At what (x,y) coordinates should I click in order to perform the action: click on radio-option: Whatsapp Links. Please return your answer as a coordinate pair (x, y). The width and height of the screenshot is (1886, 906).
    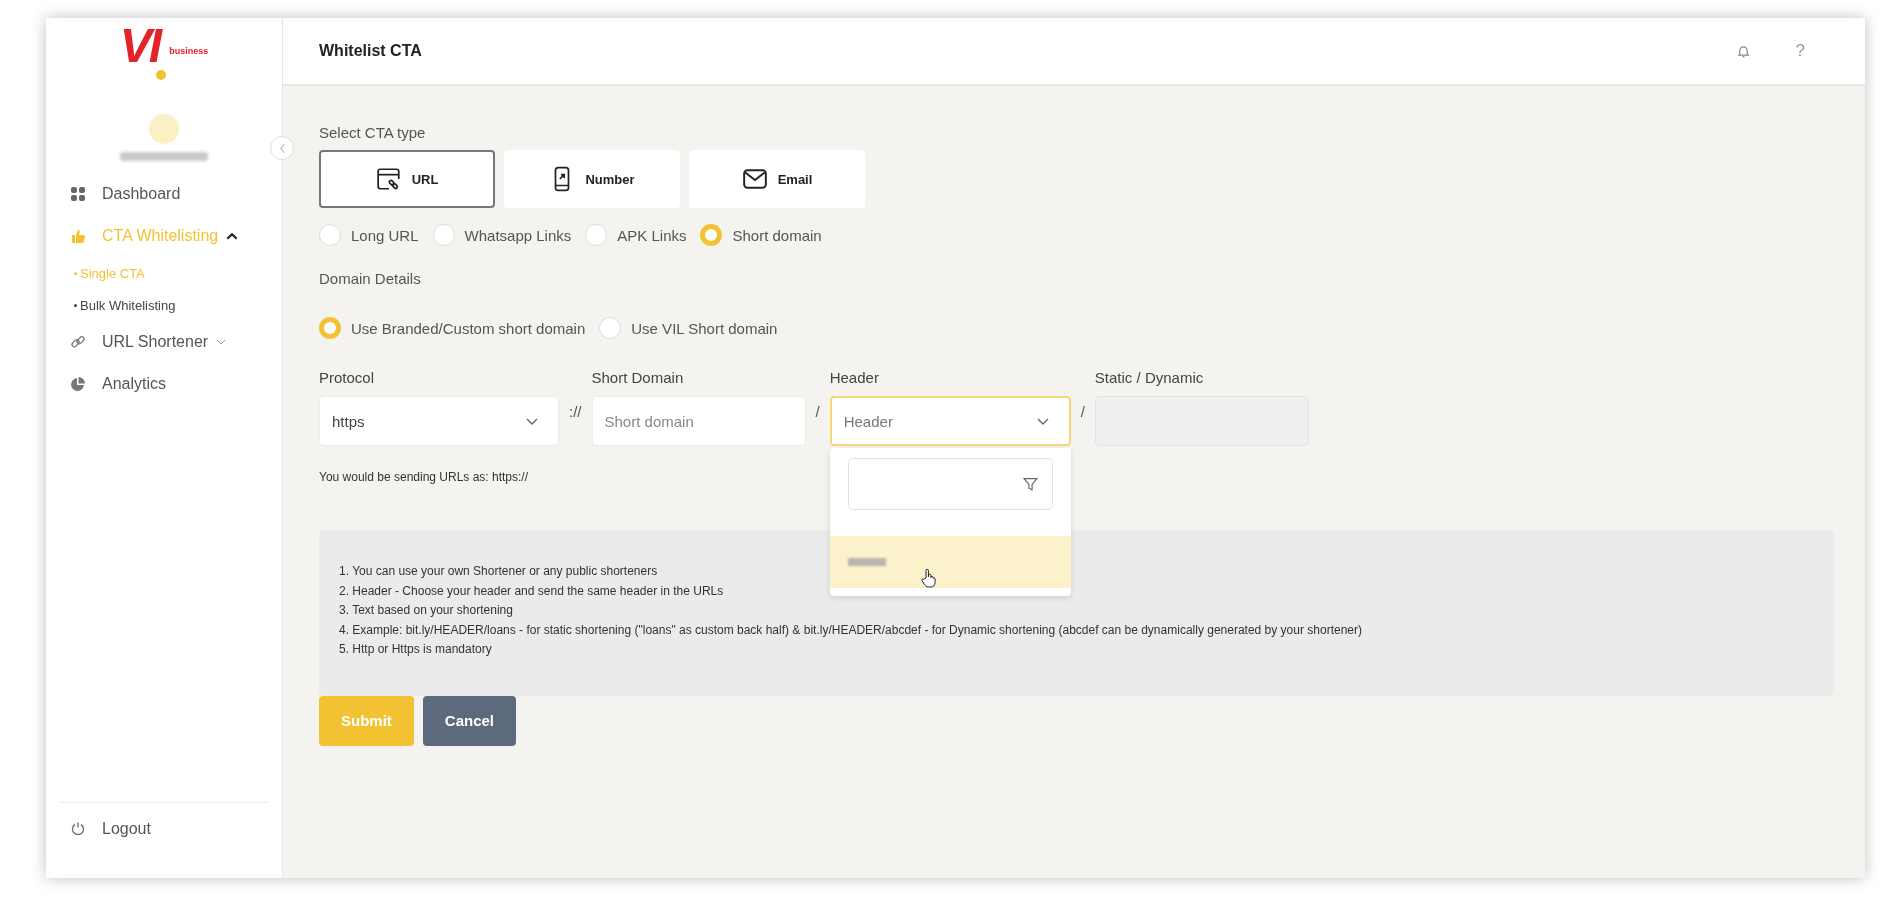
    Looking at the image, I should click on (502, 235).